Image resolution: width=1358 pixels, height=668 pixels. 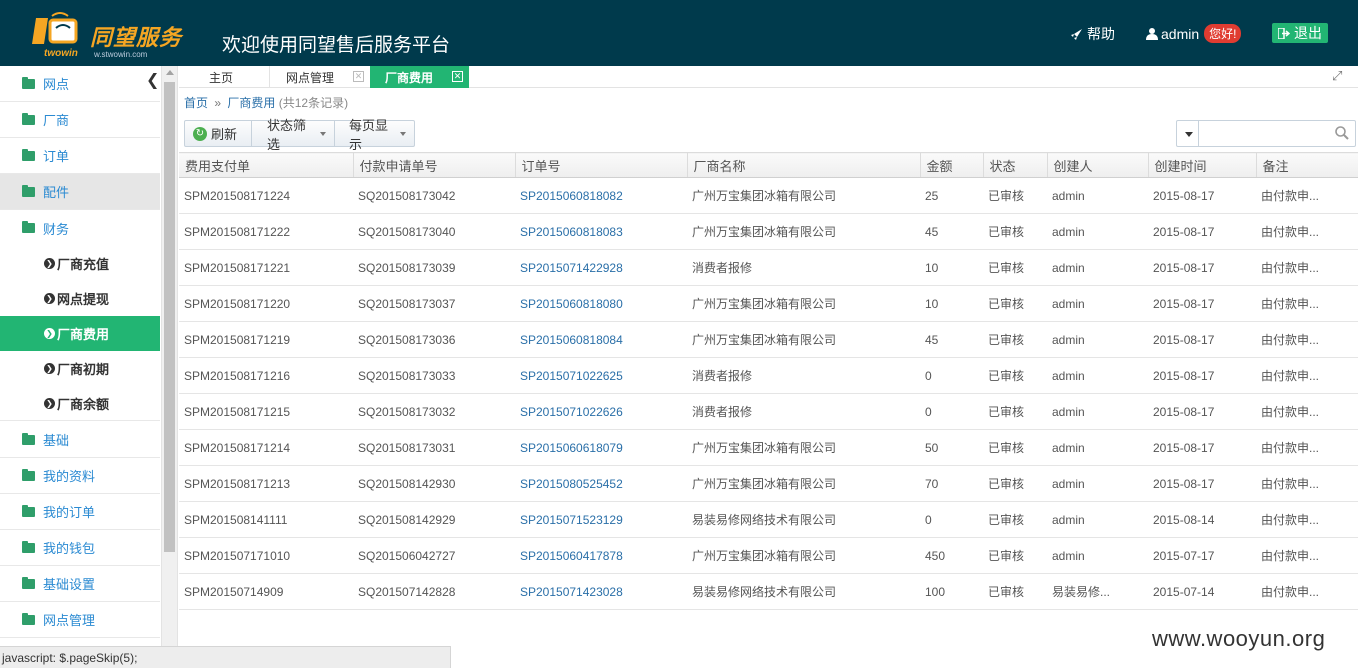 I want to click on cell-amount: 70, so click(x=951, y=483).